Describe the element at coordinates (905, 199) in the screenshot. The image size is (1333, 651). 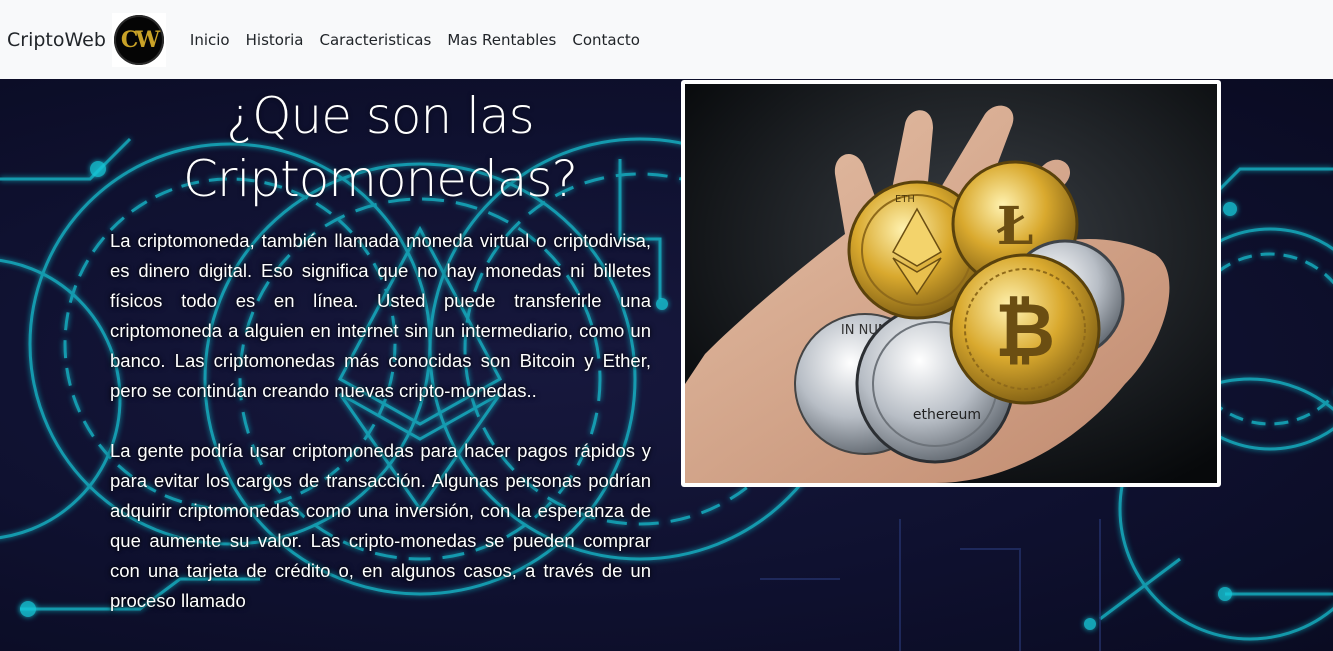
I see `eth-coin-top-label: ETH` at that location.